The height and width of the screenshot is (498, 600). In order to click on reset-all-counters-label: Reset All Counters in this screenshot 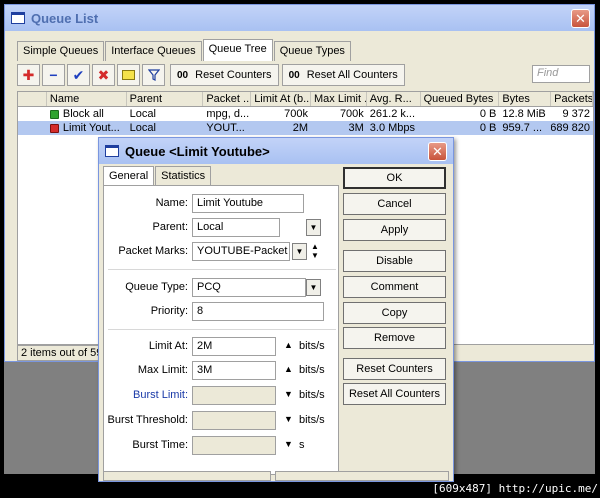, I will do `click(352, 75)`.